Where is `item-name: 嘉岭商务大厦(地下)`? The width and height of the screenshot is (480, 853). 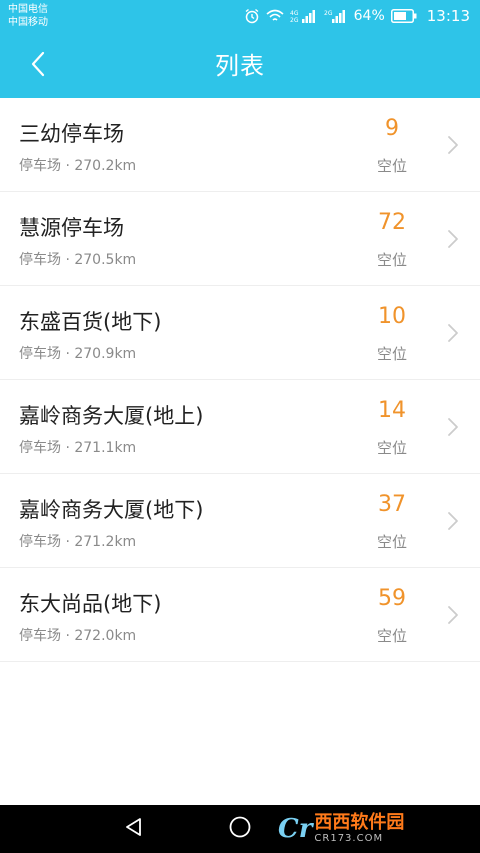
item-name: 嘉岭商务大厦(地下) is located at coordinates (111, 510).